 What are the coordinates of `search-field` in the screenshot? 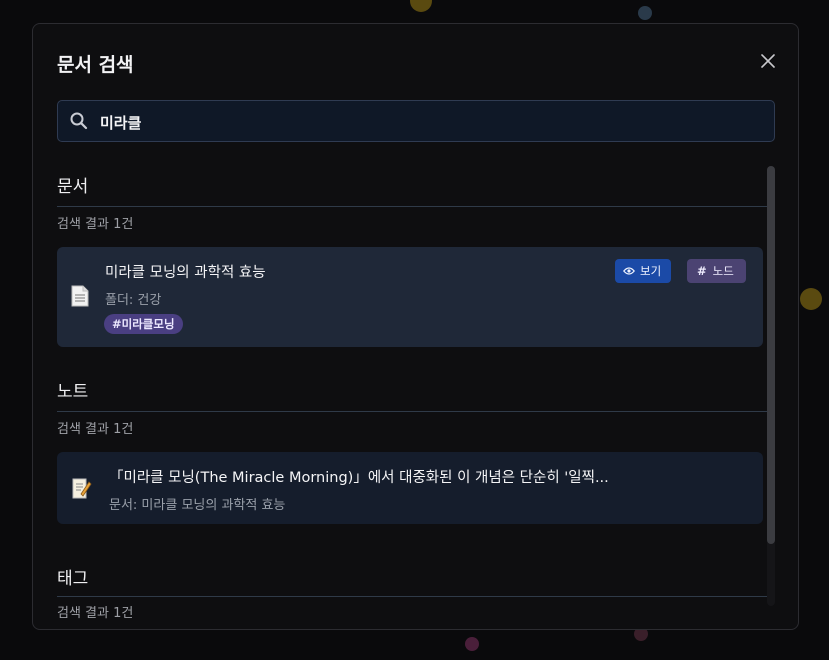 It's located at (416, 121).